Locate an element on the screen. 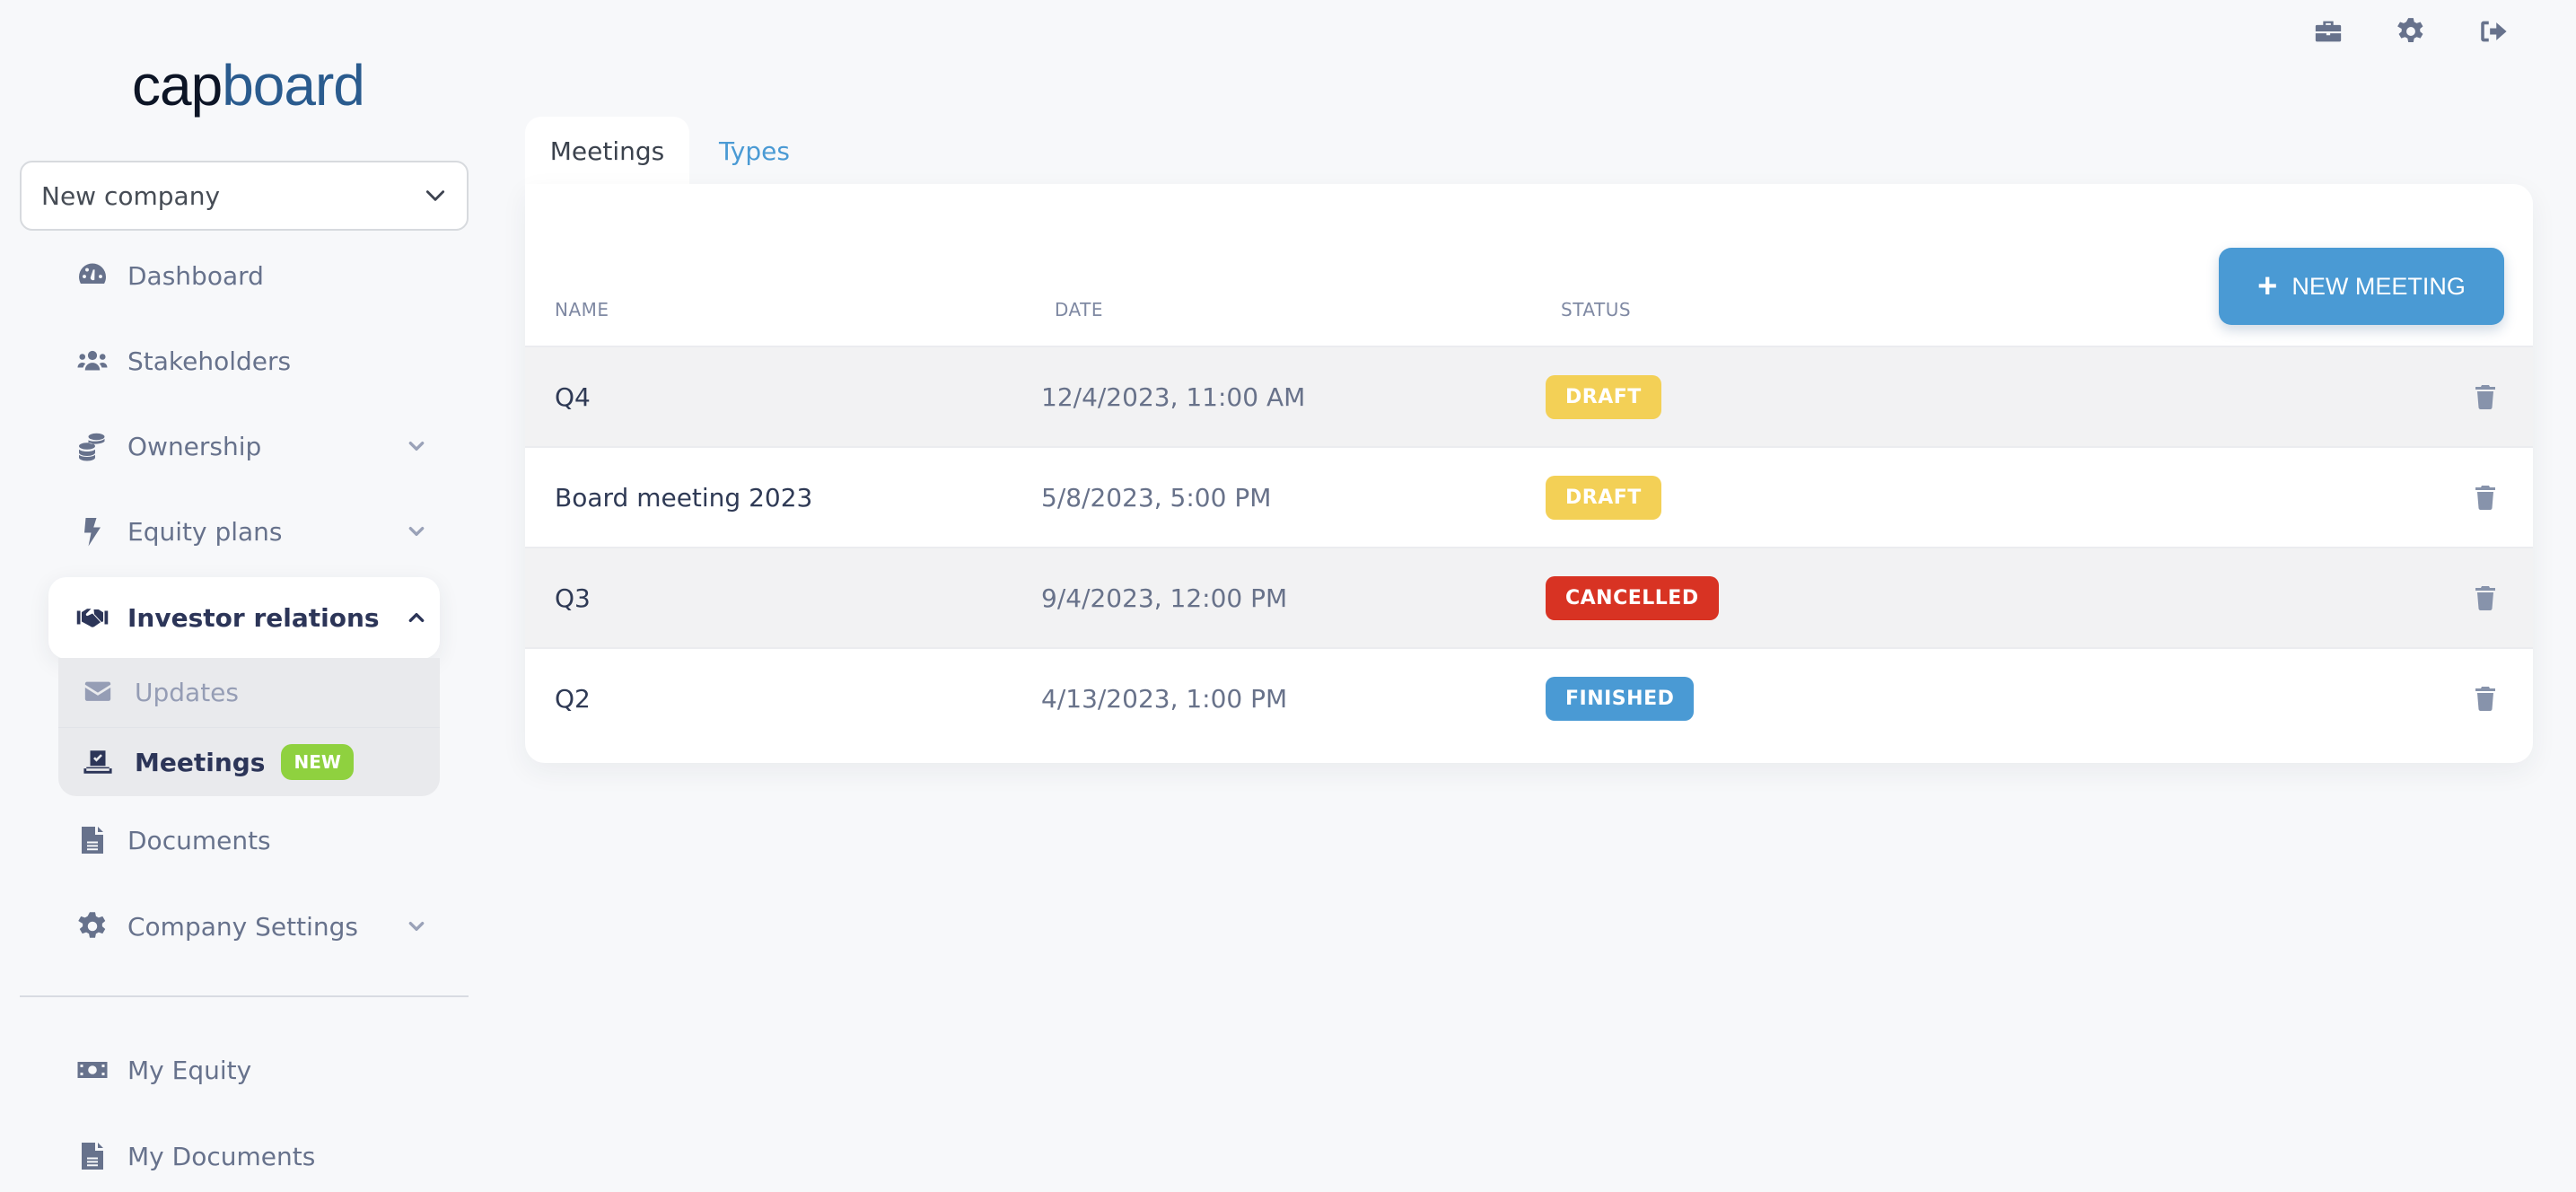 The image size is (2576, 1192). submenu-item-meetings: Meetings NEW is located at coordinates (218, 762).